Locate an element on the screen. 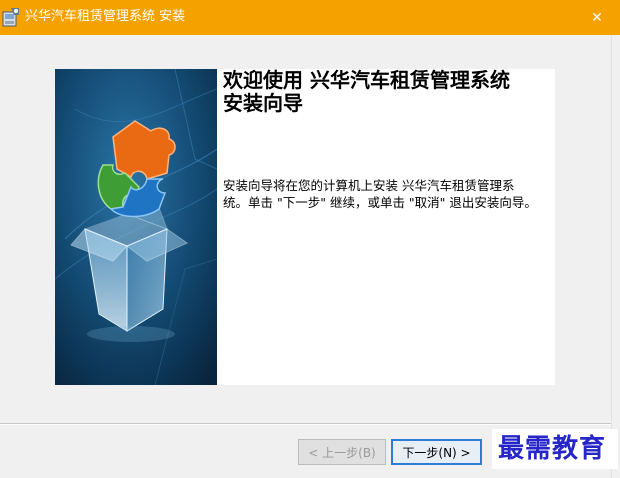 This screenshot has width=620, height=478. back-button: < 上一步(B) is located at coordinates (342, 452).